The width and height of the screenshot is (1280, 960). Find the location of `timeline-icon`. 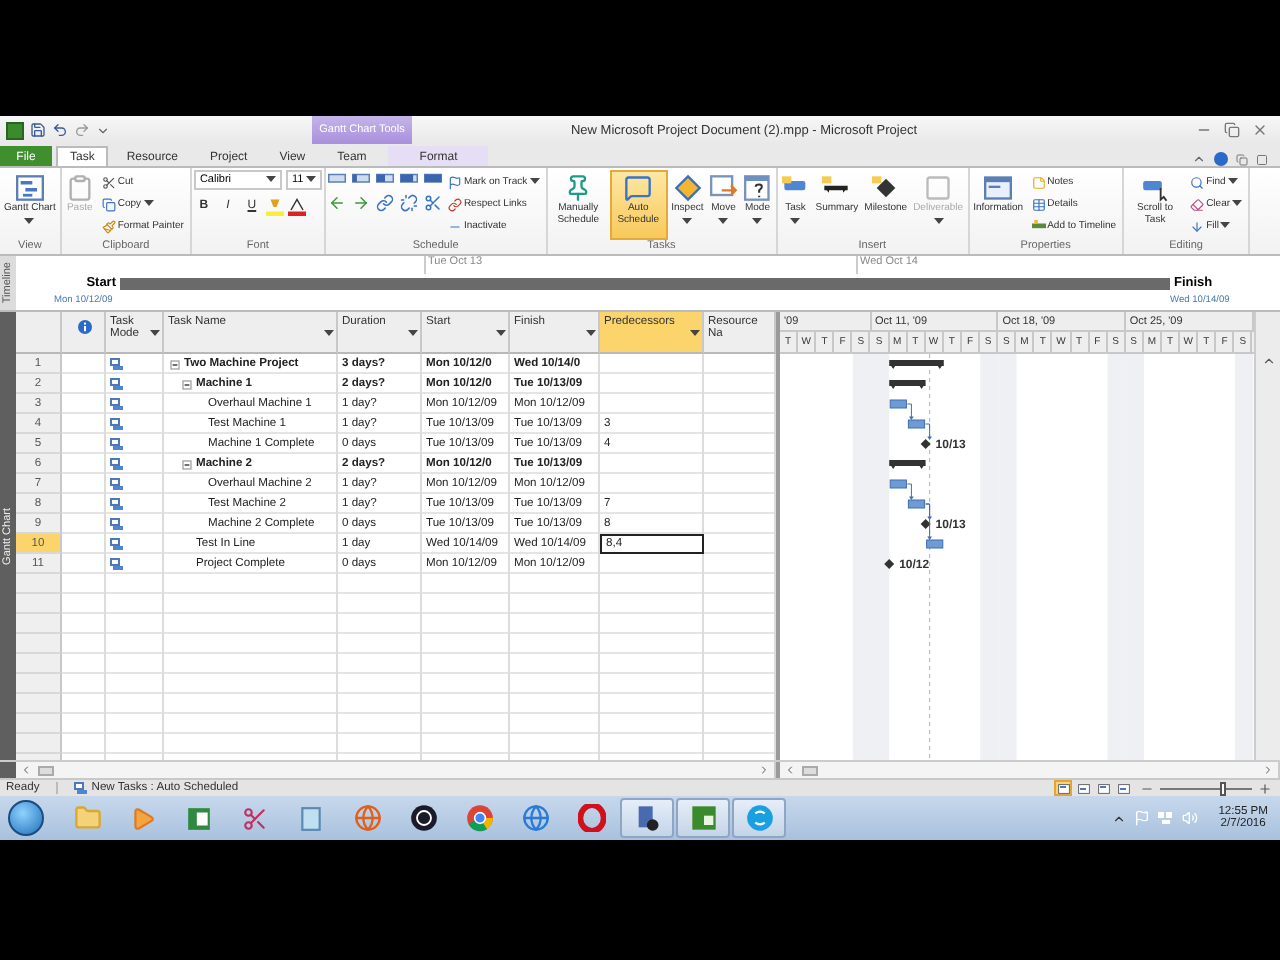

timeline-icon is located at coordinates (1038, 226).